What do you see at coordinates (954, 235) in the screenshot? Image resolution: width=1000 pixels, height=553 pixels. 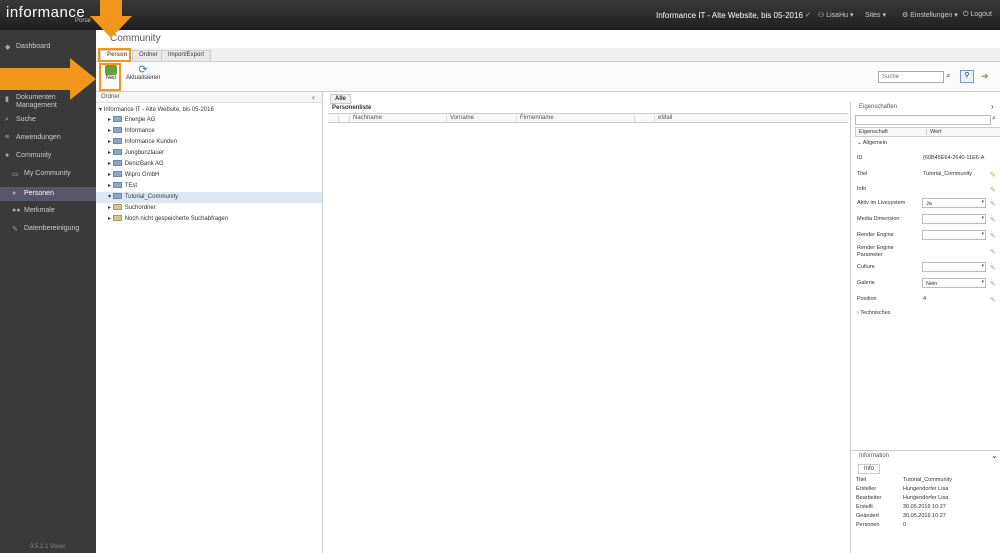 I see `render-engine-dropdown: ▾` at bounding box center [954, 235].